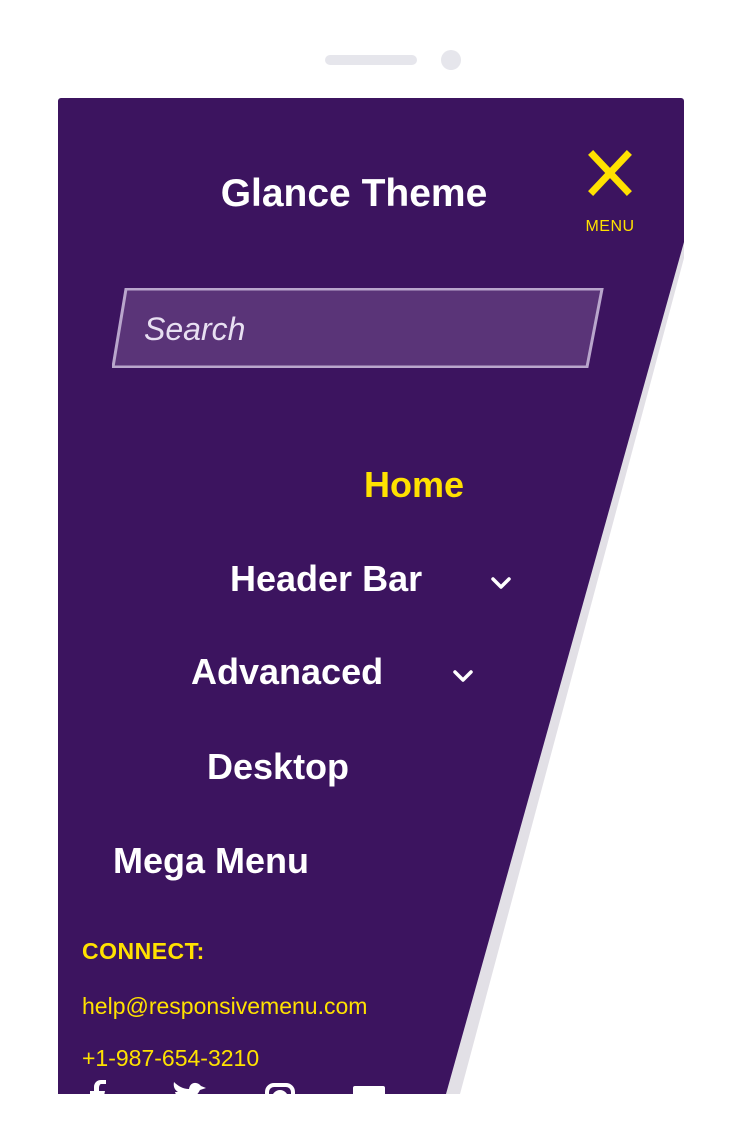  Describe the element at coordinates (170, 1058) in the screenshot. I see `contact-phone-link: +1-987-654-3210` at that location.